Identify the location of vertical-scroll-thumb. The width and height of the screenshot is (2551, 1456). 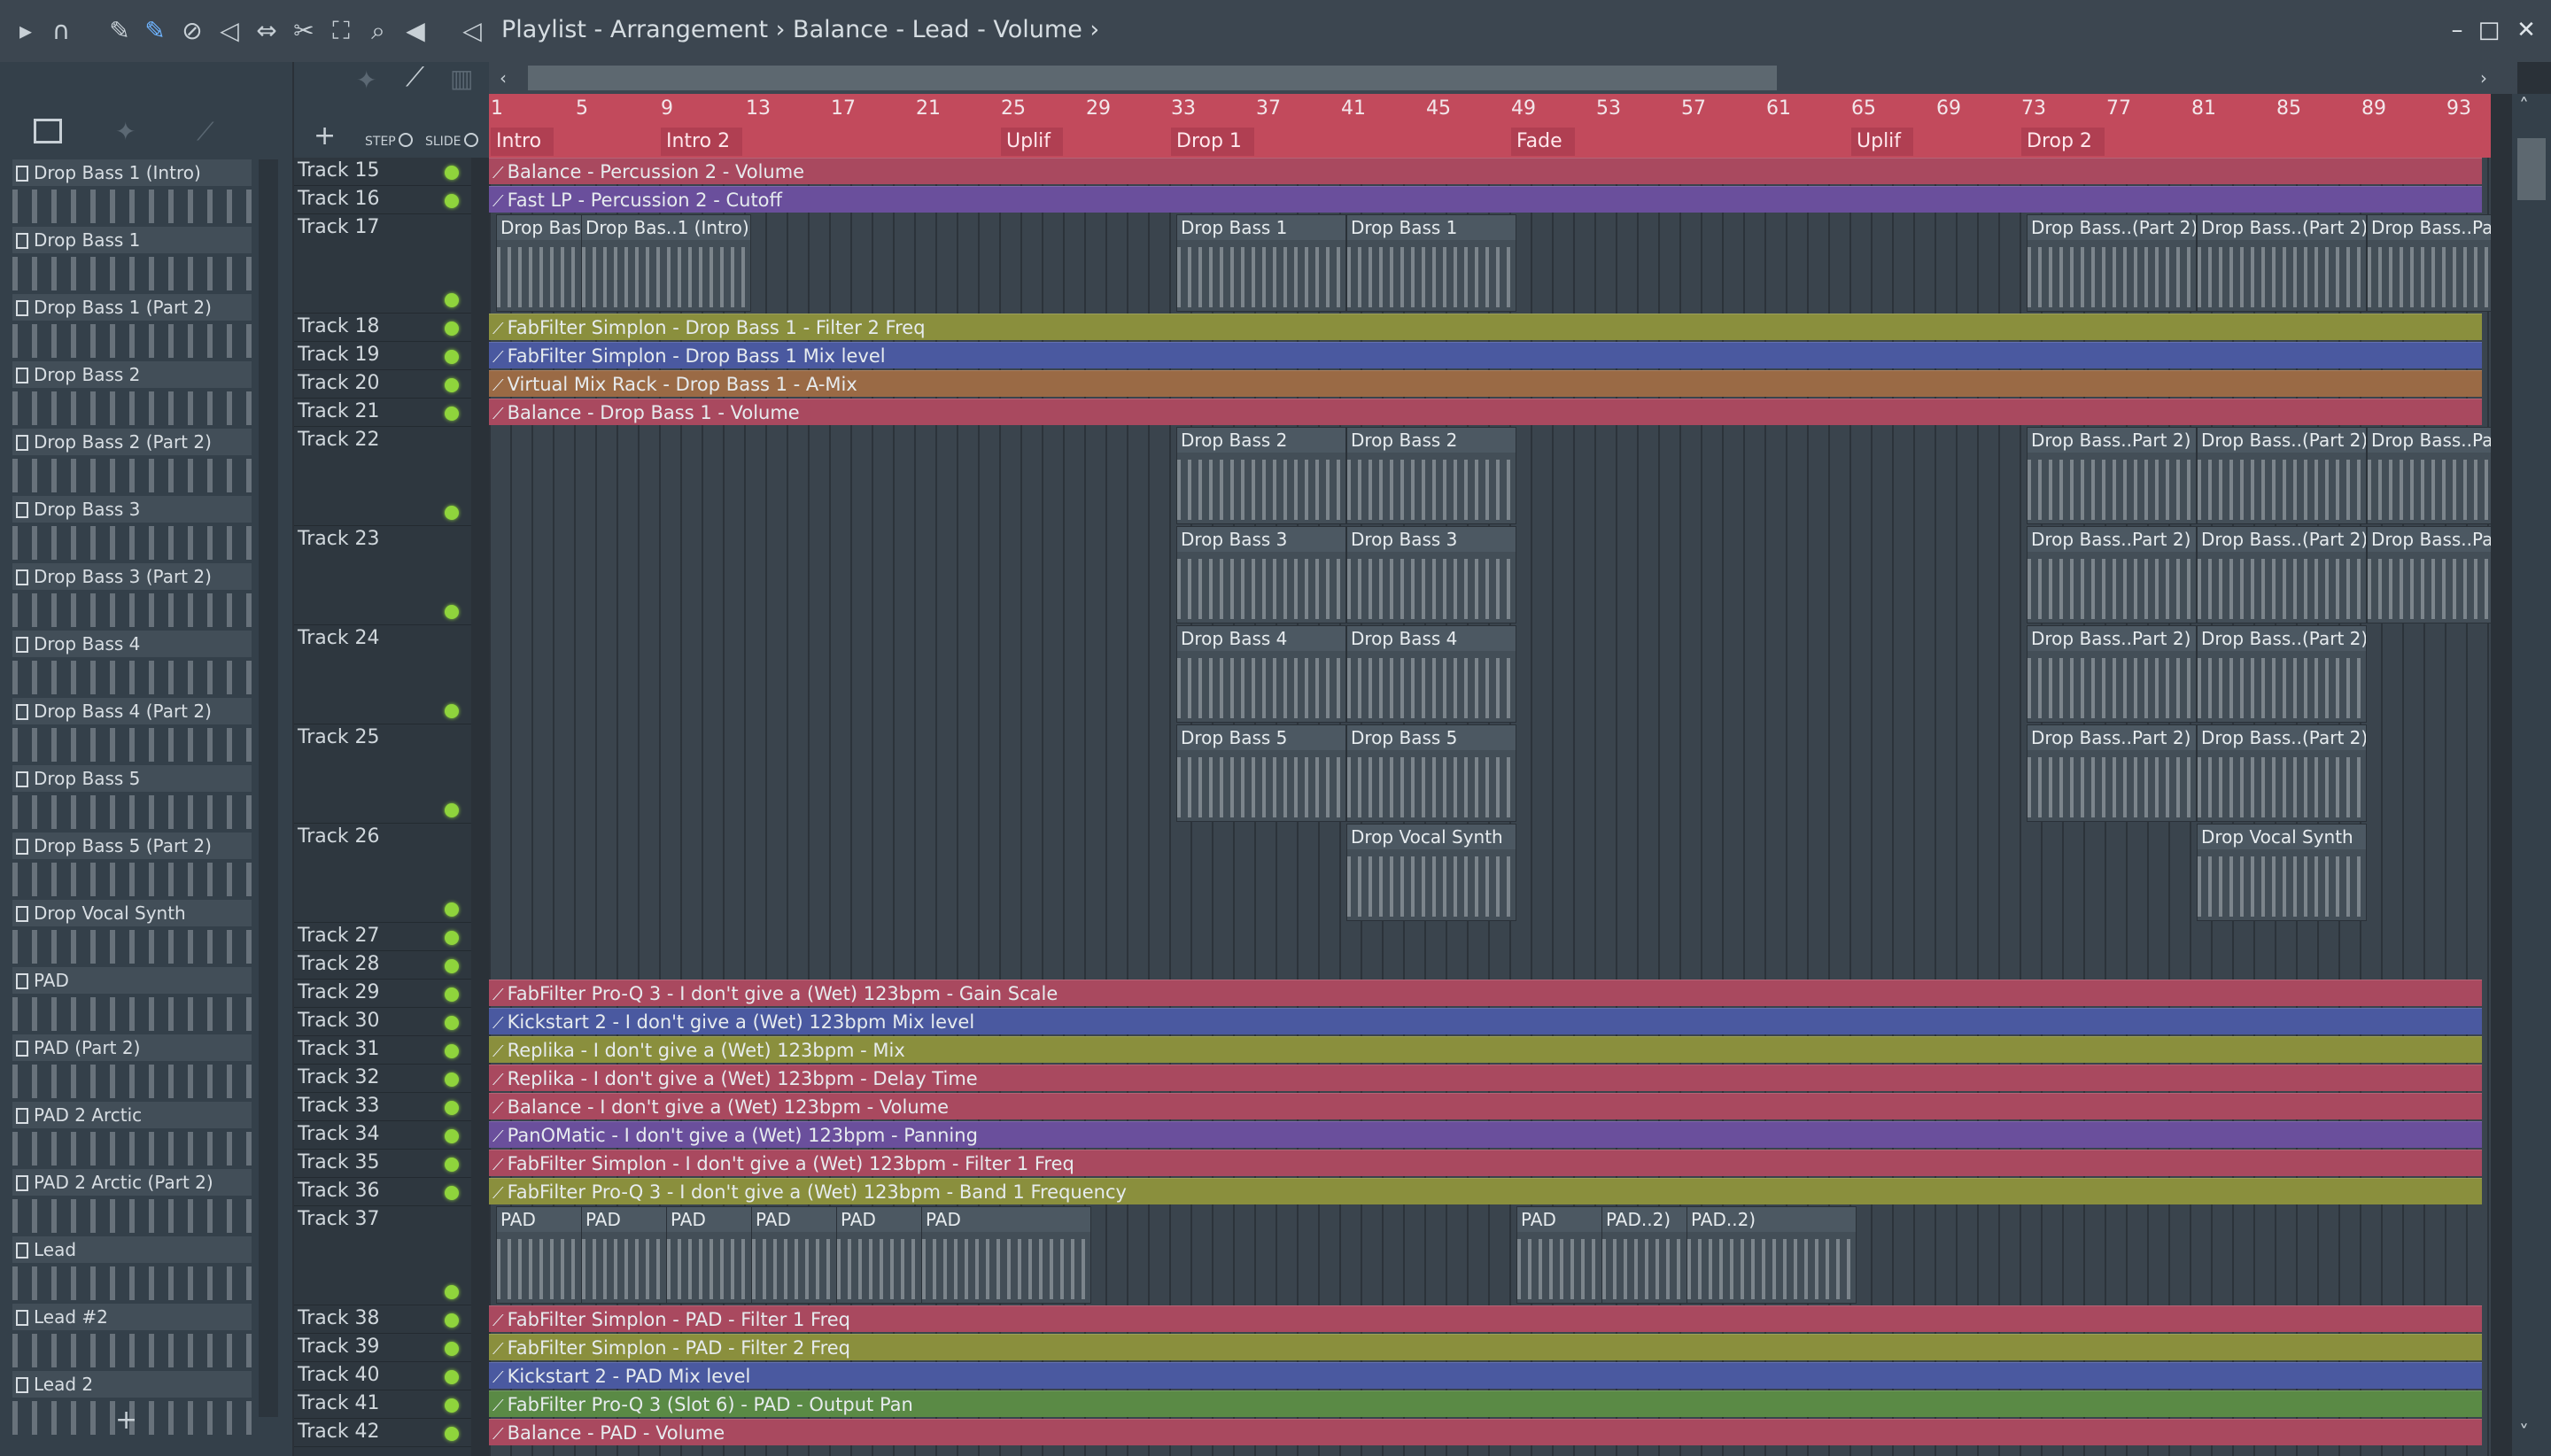
(2531, 169).